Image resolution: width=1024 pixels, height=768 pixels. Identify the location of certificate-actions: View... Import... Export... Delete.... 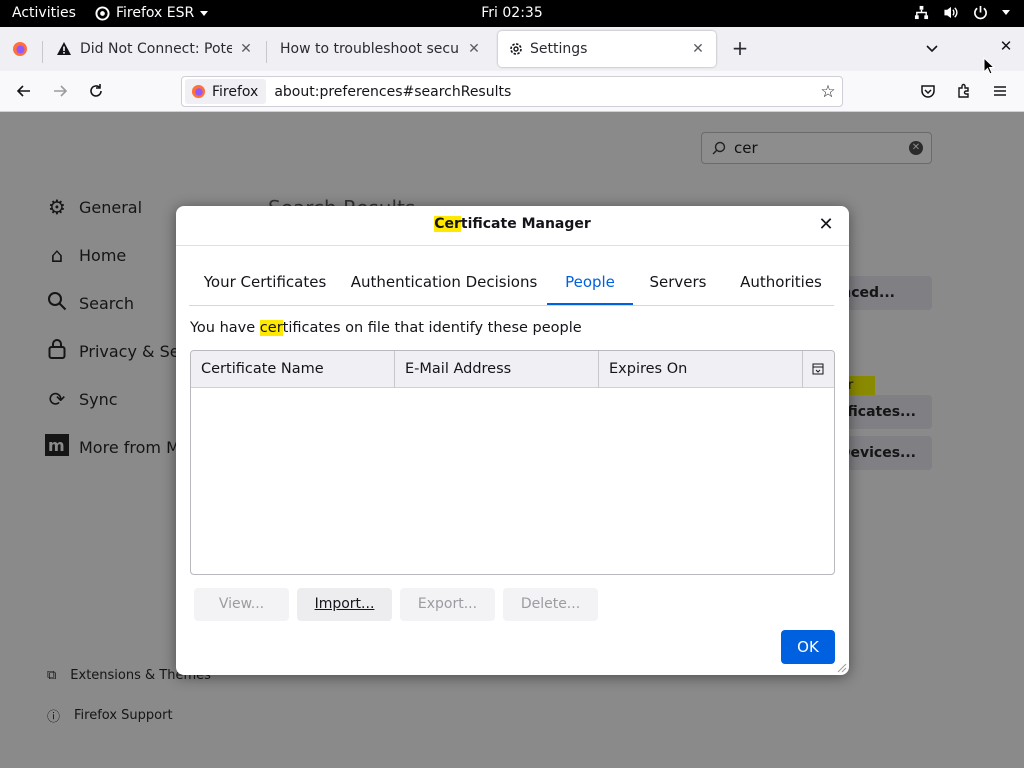
(396, 604).